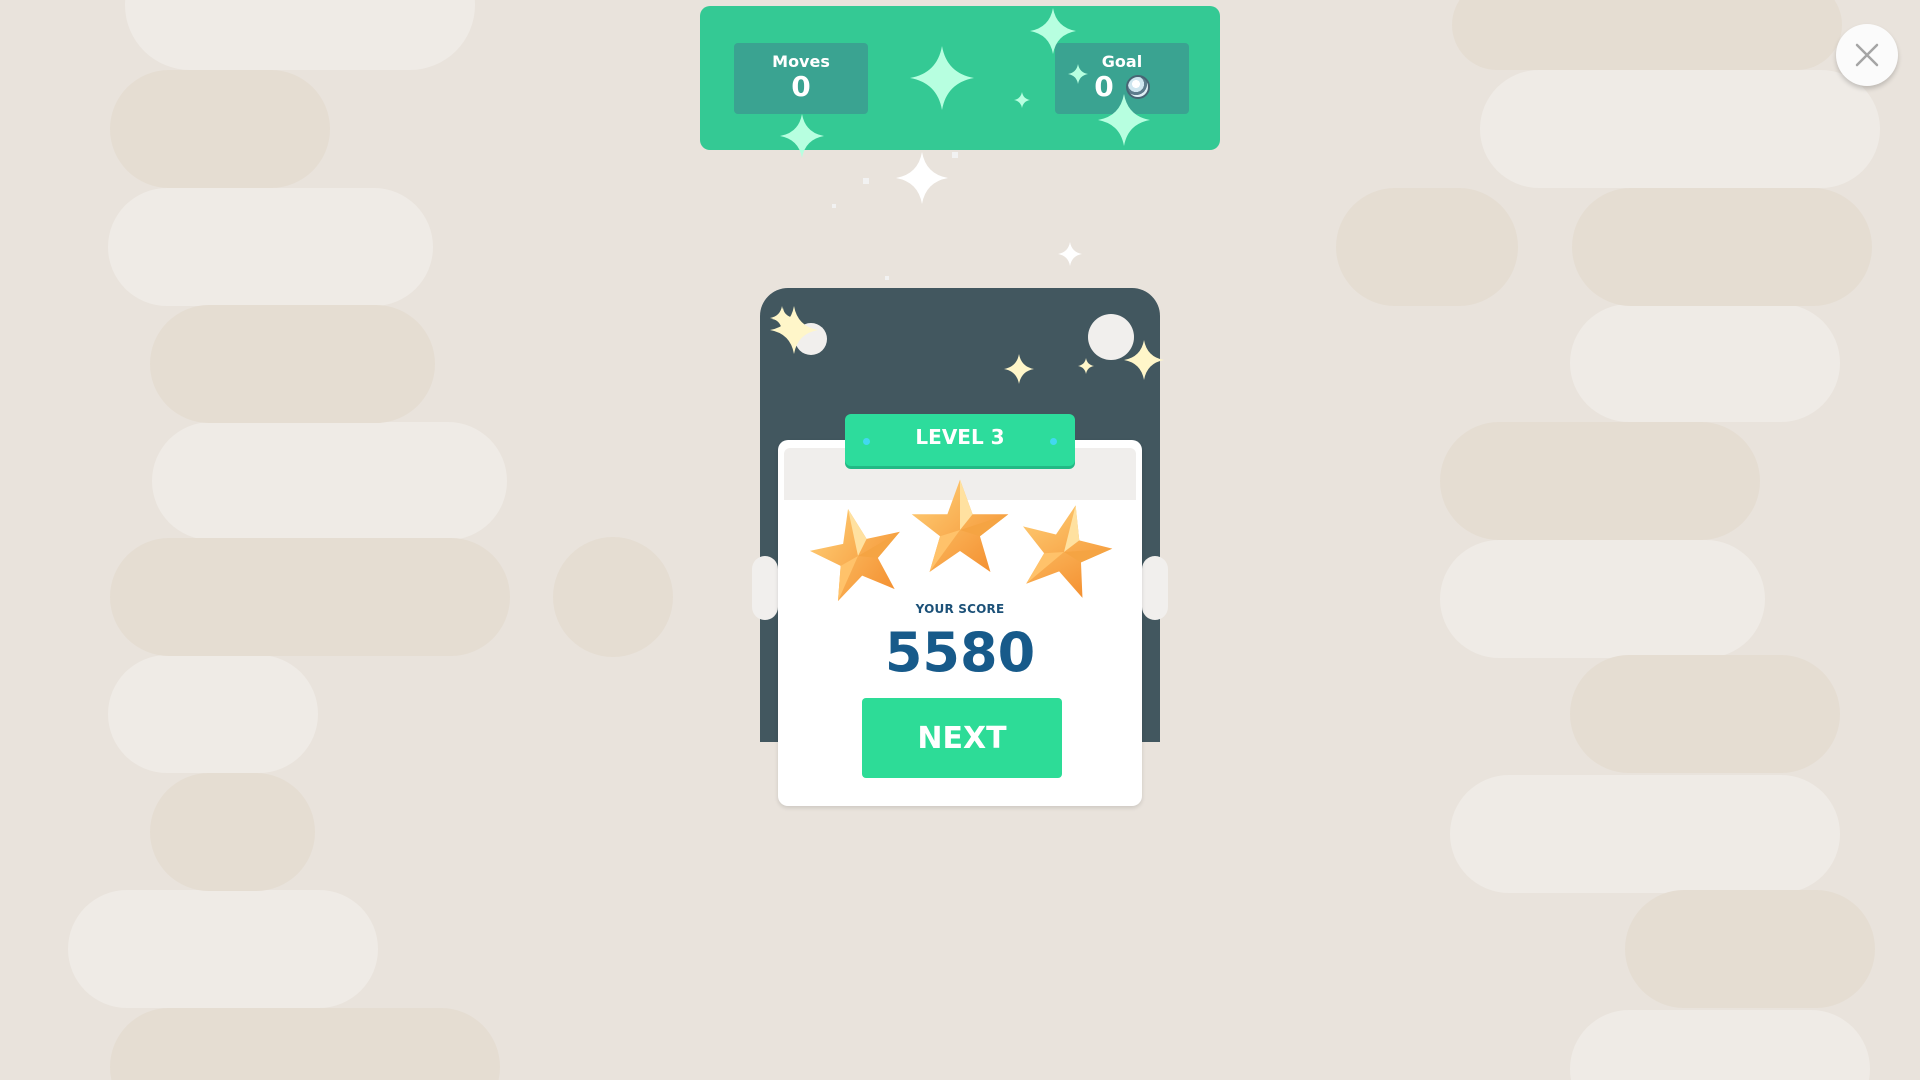  I want to click on banner-rivet-left, so click(866, 441).